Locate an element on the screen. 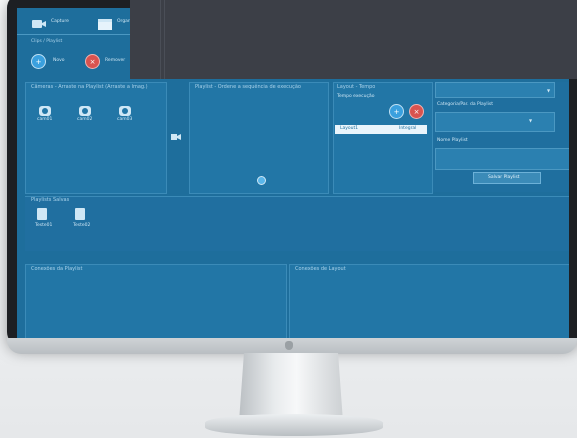 This screenshot has width=577, height=438. monitor-stand is located at coordinates (291, 384).